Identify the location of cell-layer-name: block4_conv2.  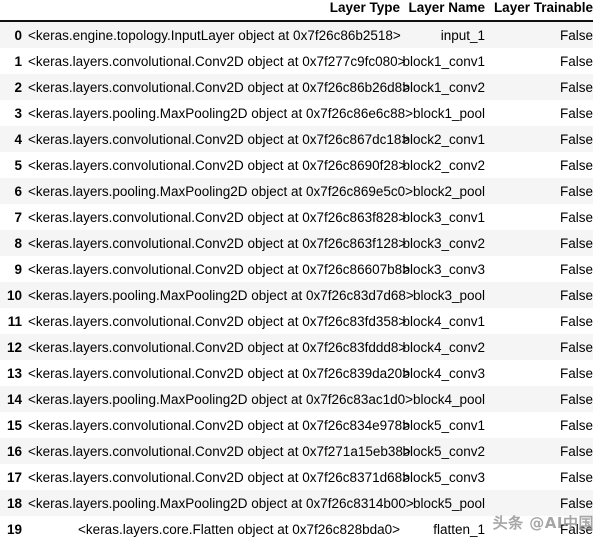
(443, 347).